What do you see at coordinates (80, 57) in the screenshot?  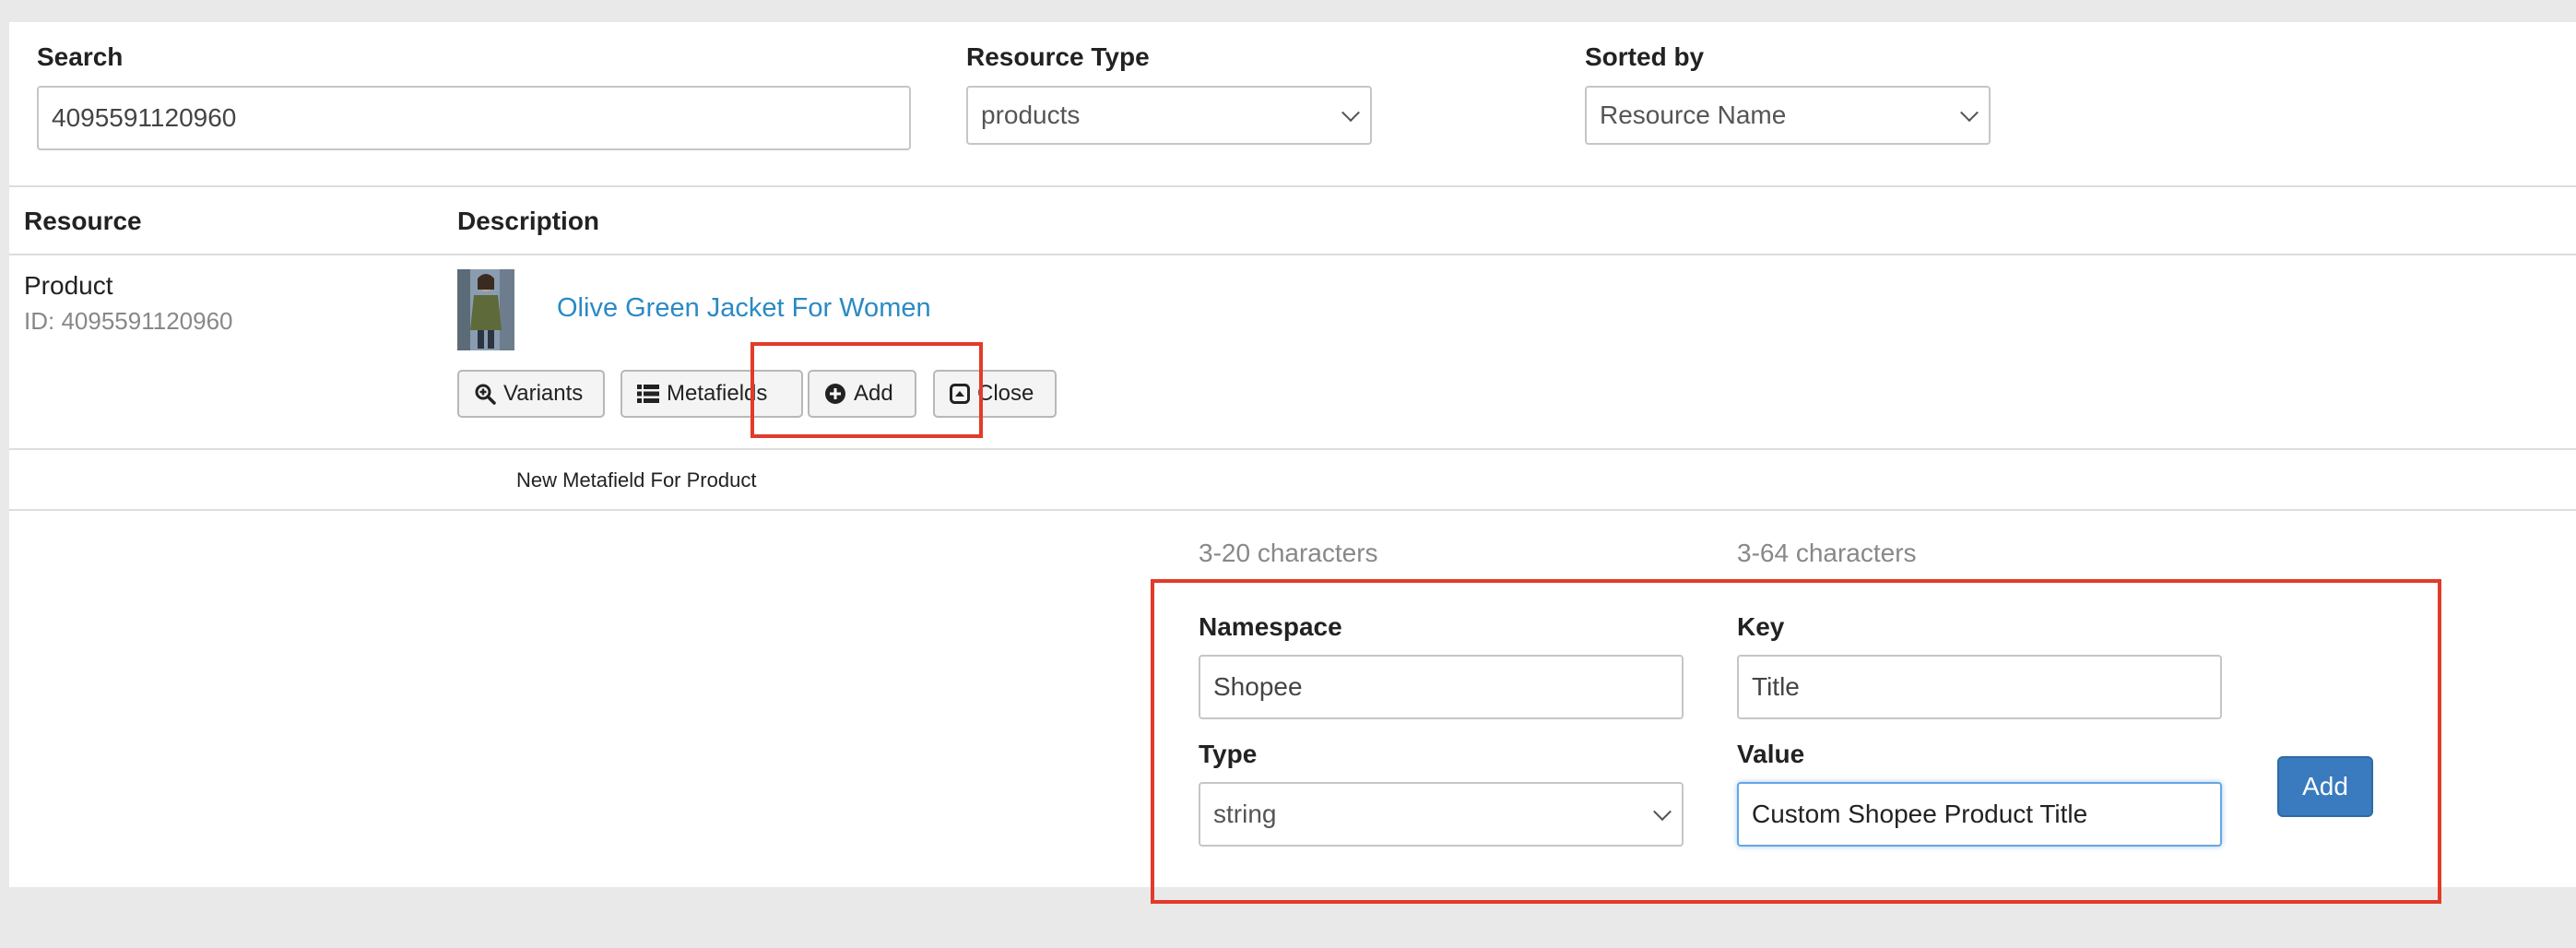 I see `search-label: Search` at bounding box center [80, 57].